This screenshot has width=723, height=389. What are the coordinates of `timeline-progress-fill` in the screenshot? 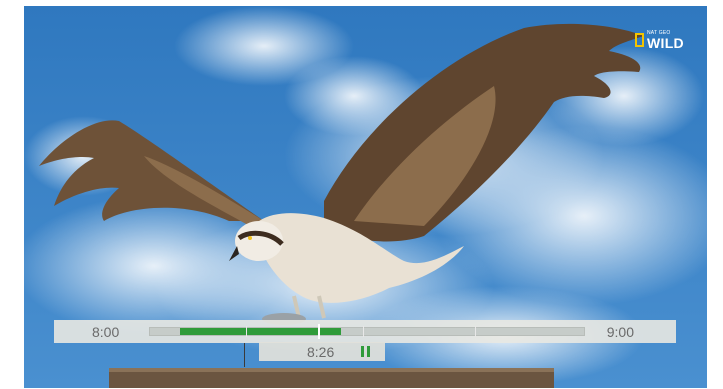 It's located at (260, 331).